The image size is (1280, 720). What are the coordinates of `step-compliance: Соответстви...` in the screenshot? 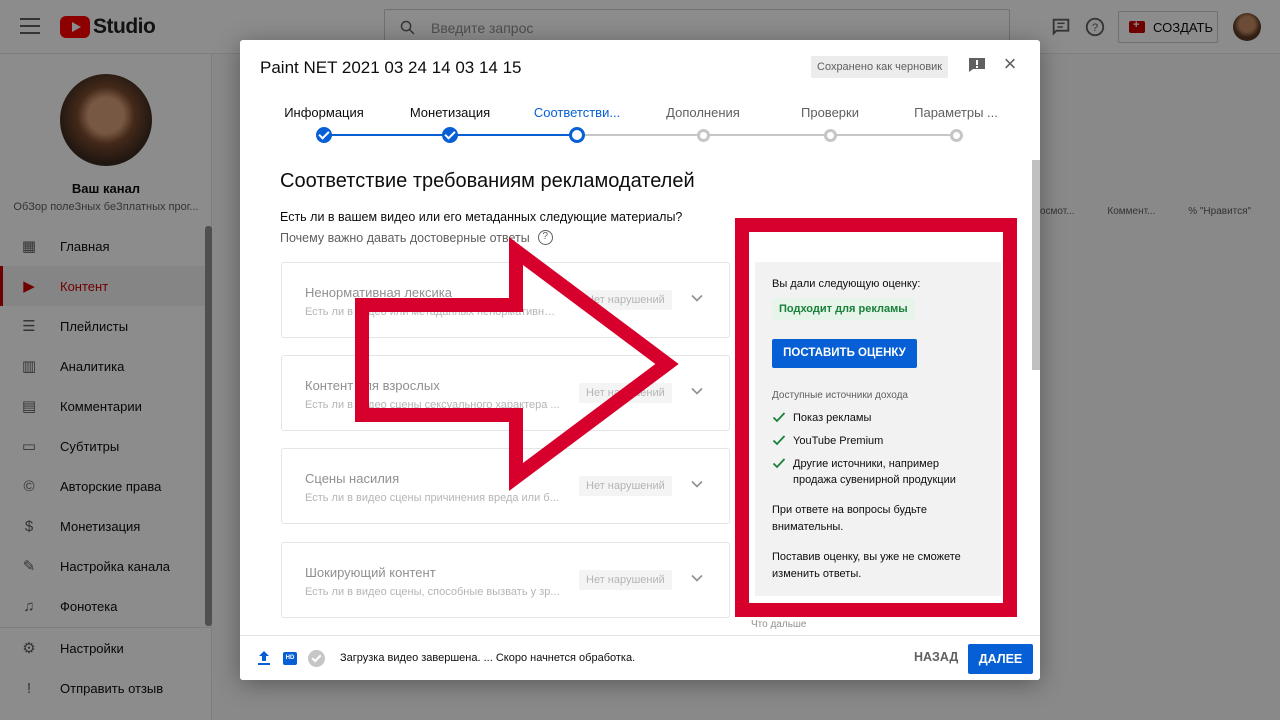 It's located at (577, 124).